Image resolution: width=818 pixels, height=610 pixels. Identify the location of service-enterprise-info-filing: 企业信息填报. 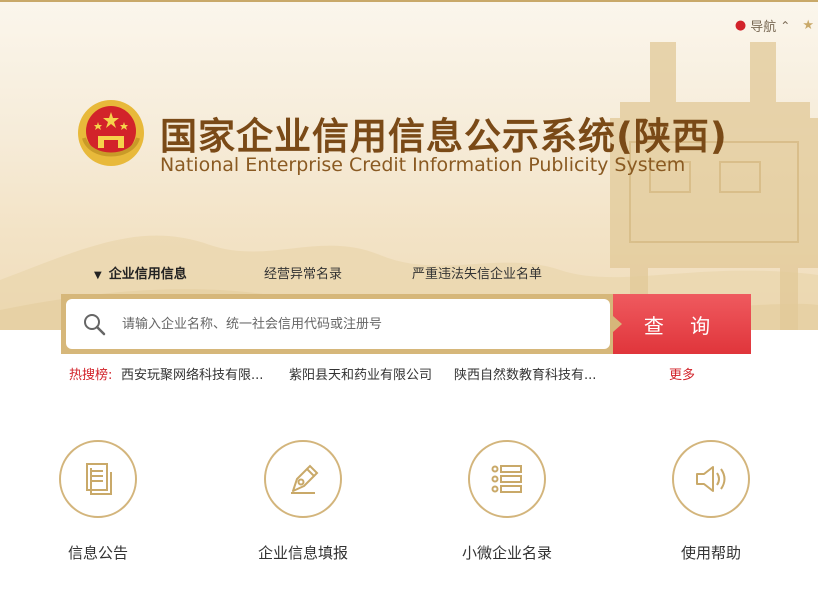
(303, 501).